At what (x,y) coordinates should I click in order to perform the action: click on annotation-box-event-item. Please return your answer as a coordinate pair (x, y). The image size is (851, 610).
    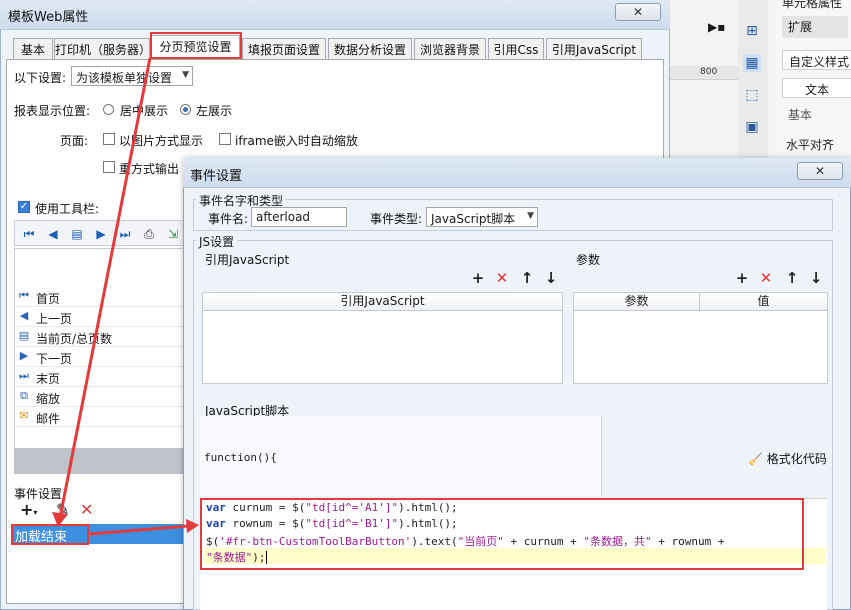
    Looking at the image, I should click on (50, 534).